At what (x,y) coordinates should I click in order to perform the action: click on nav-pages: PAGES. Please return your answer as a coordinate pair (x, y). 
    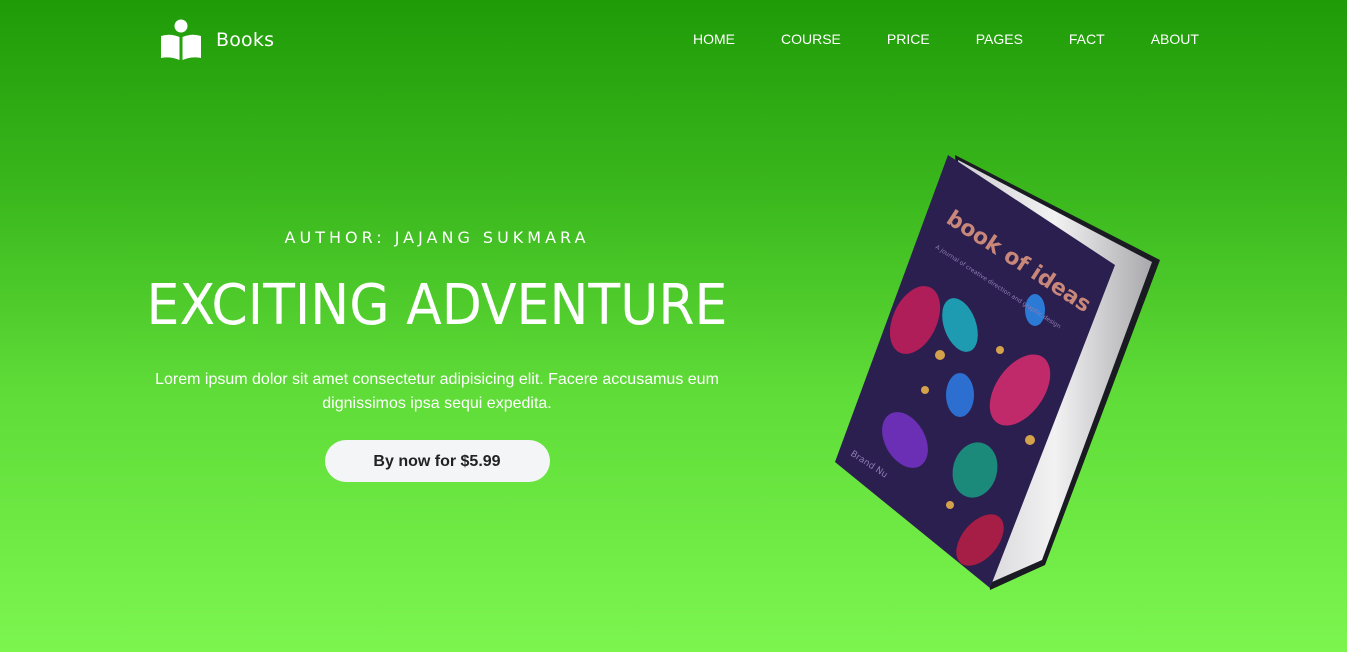
    Looking at the image, I should click on (999, 39).